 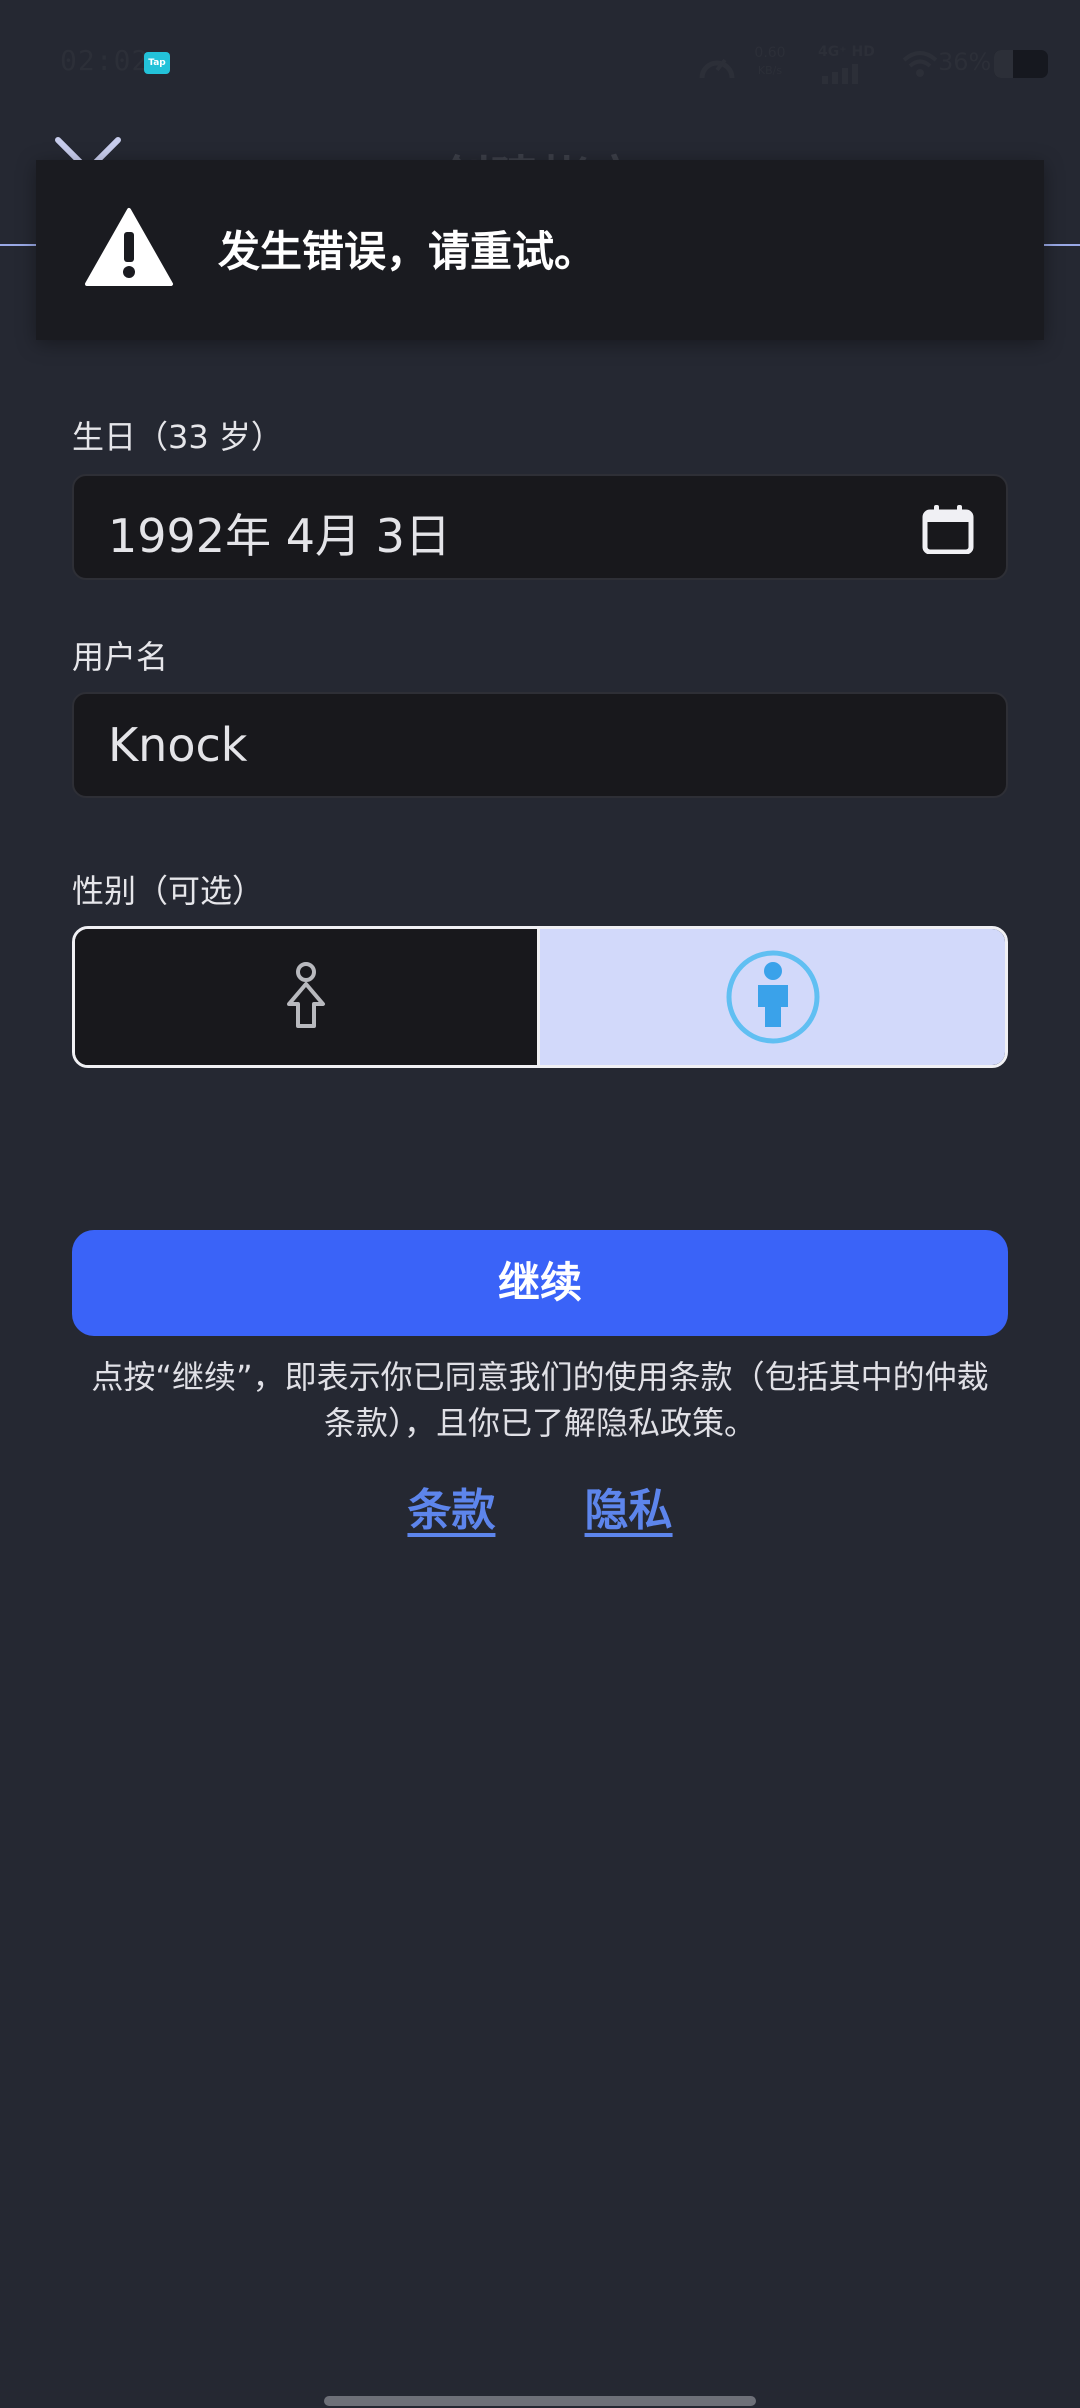 What do you see at coordinates (157, 63) in the screenshot?
I see `app-notification-icon: Tap` at bounding box center [157, 63].